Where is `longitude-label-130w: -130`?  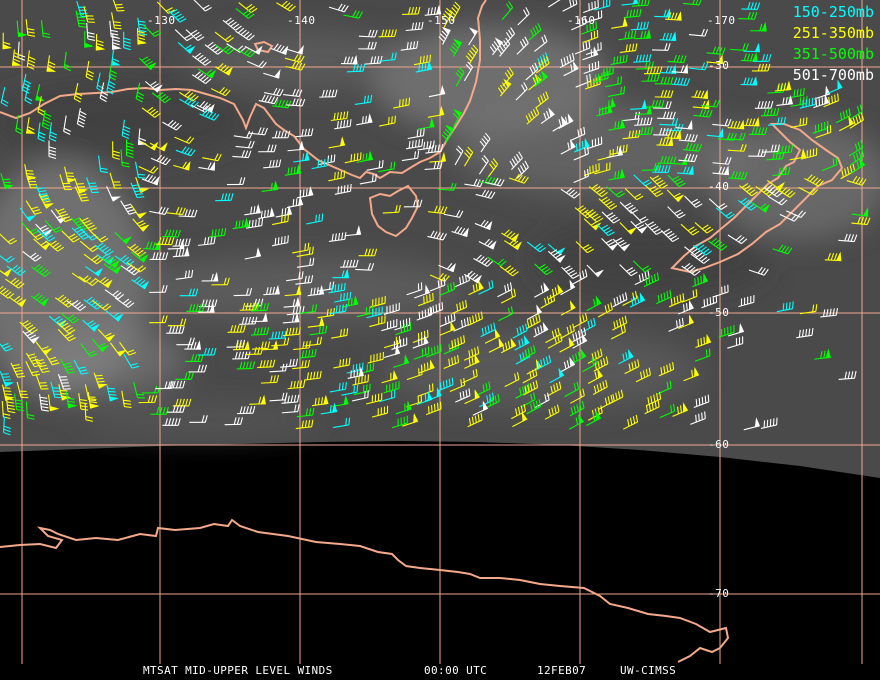 longitude-label-130w: -130 is located at coordinates (161, 20).